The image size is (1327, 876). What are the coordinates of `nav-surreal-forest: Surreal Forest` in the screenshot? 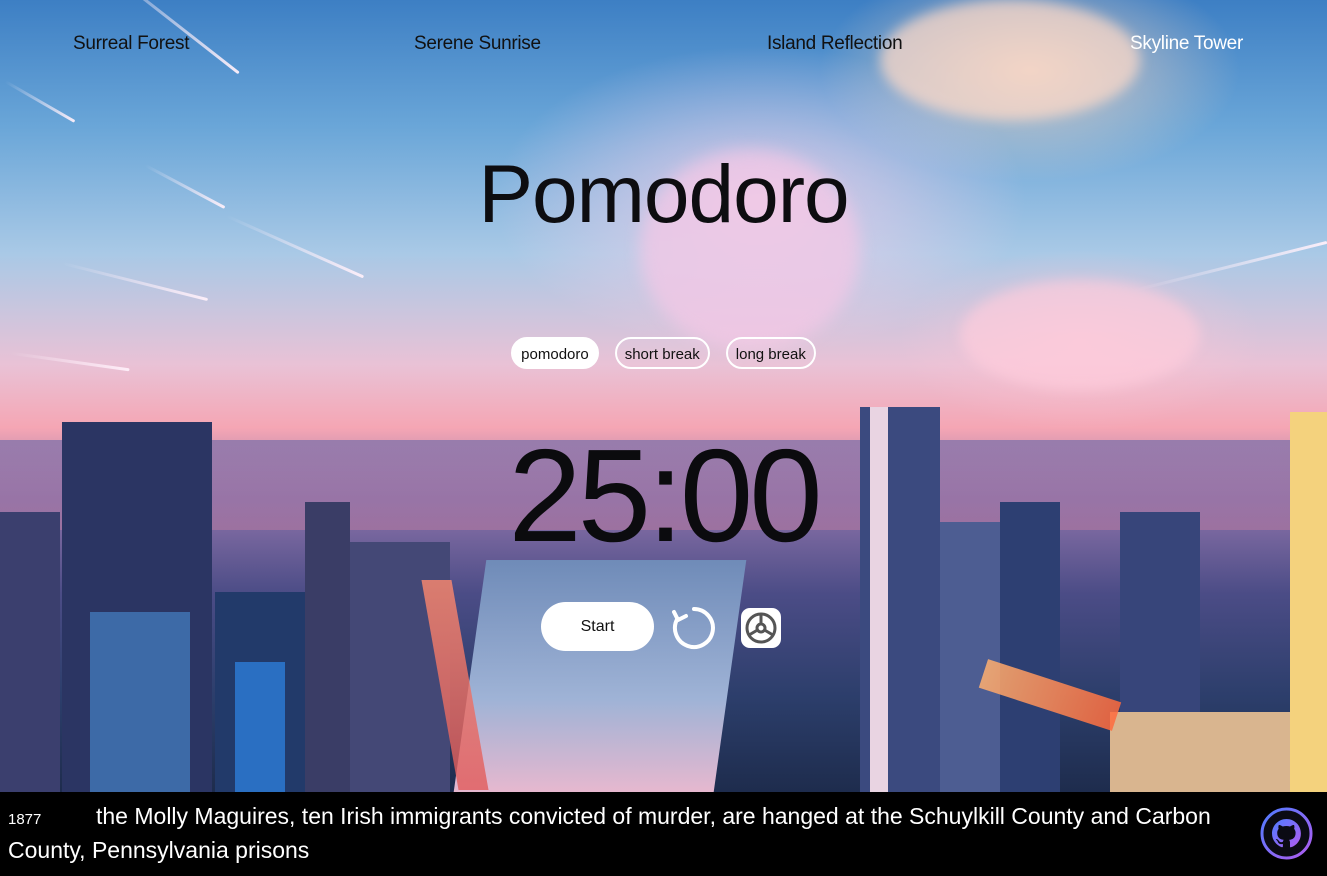 It's located at (131, 44).